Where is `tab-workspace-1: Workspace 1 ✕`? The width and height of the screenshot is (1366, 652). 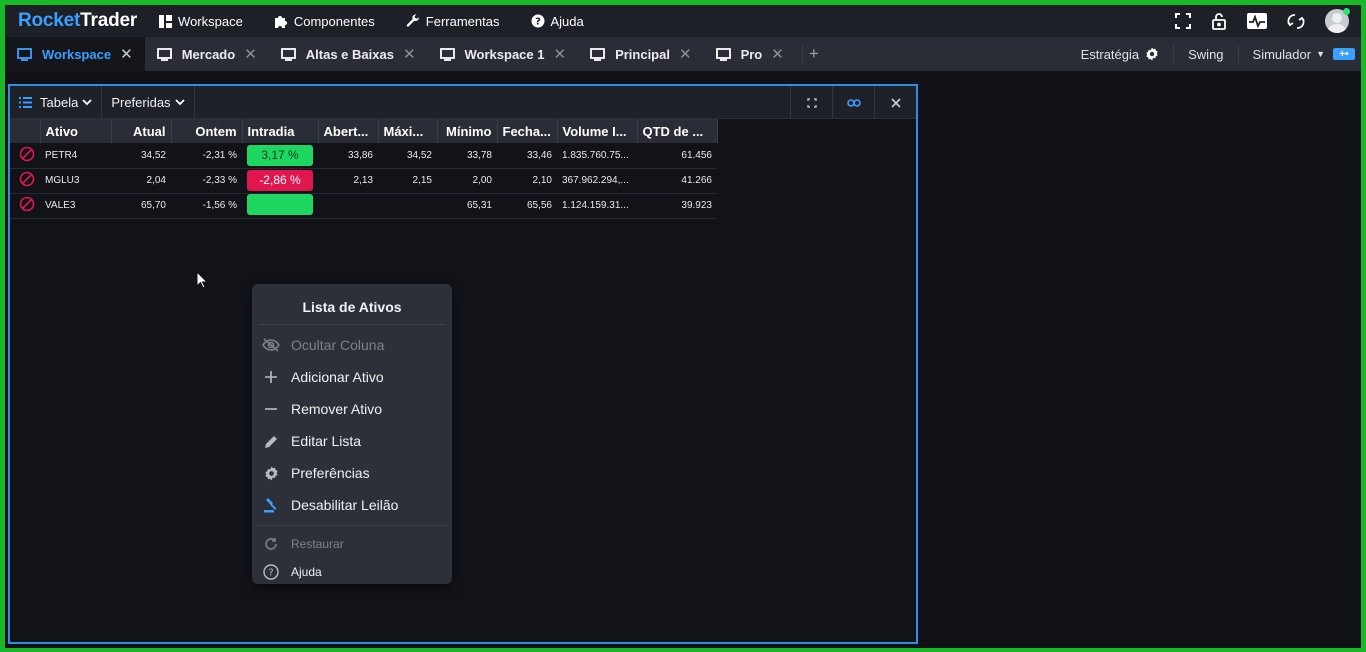 tab-workspace-1: Workspace 1 ✕ is located at coordinates (503, 54).